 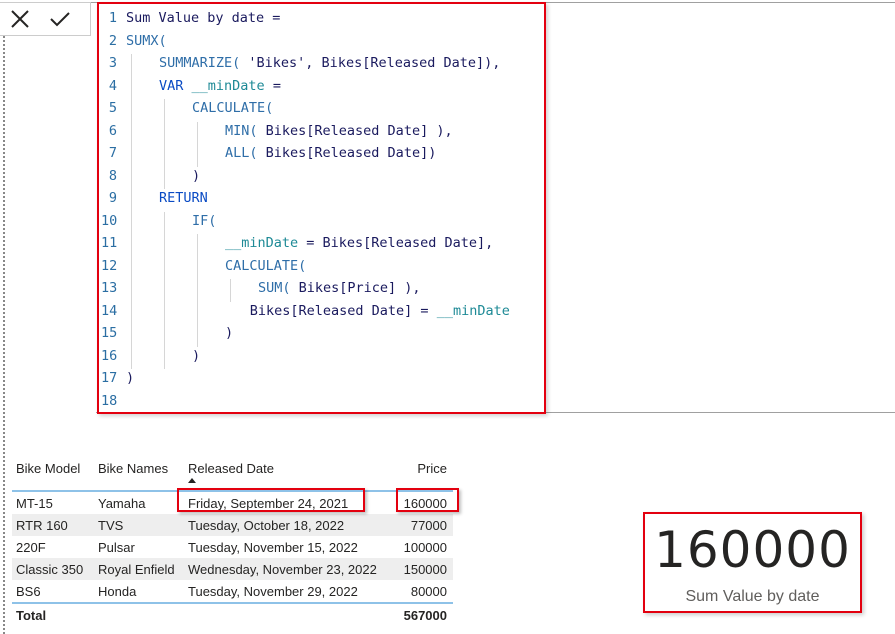 What do you see at coordinates (359, 243) in the screenshot?
I see `code-text: __minDate = Bikes[Released Date],` at bounding box center [359, 243].